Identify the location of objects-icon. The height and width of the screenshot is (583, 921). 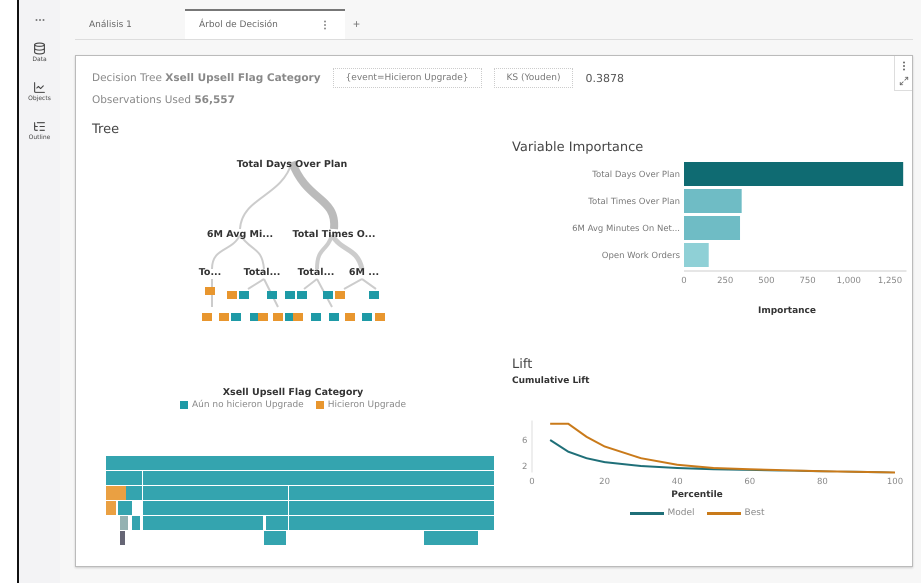
(39, 87).